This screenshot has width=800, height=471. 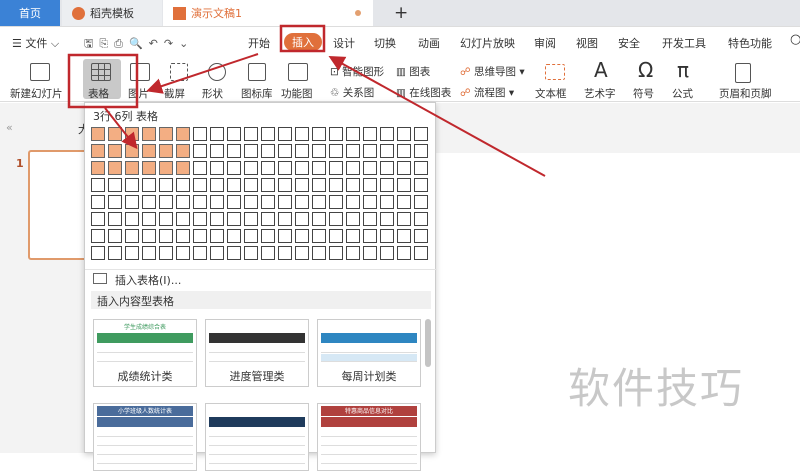 I want to click on arrow-to-insert, so click(x=437, y=116).